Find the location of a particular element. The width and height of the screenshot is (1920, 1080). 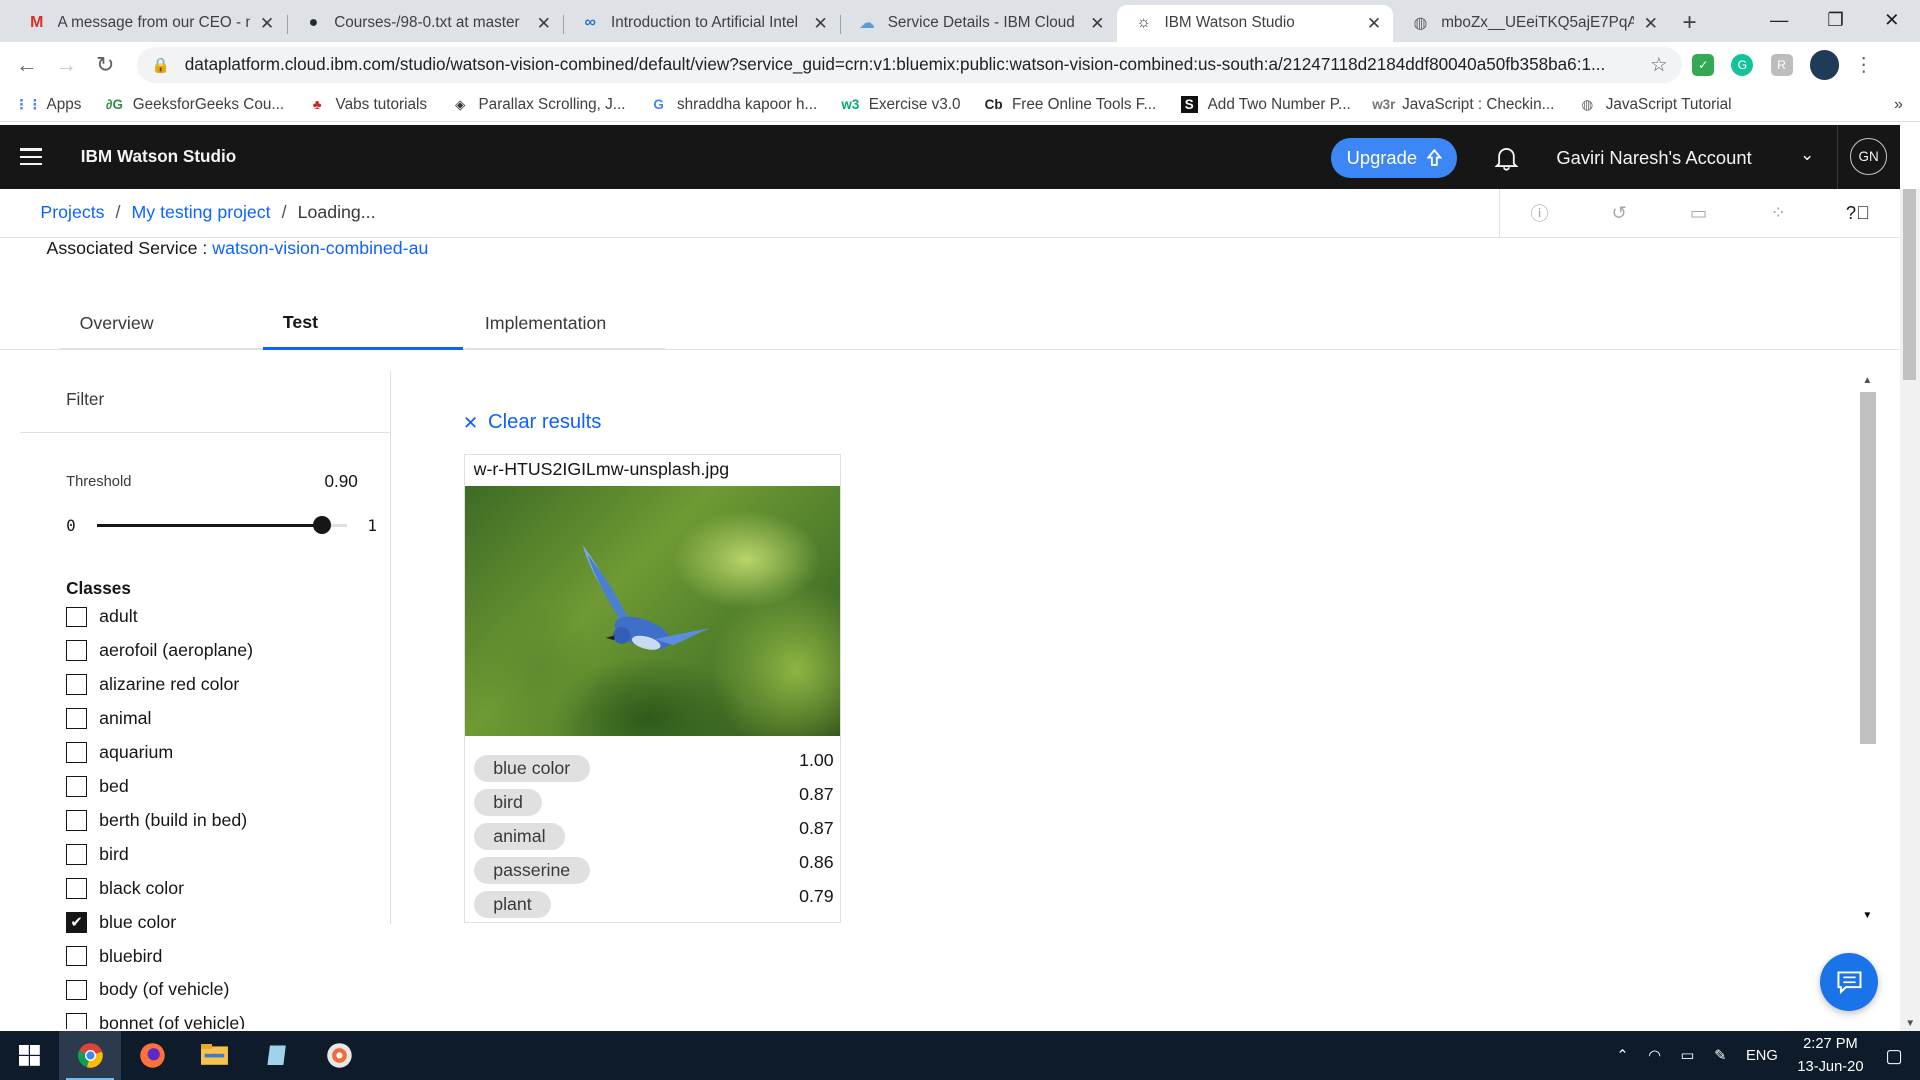

browser-tab: ◍ mboZx__UEeiTKQ5ajE7PqA_b ✕ is located at coordinates (1531, 23).